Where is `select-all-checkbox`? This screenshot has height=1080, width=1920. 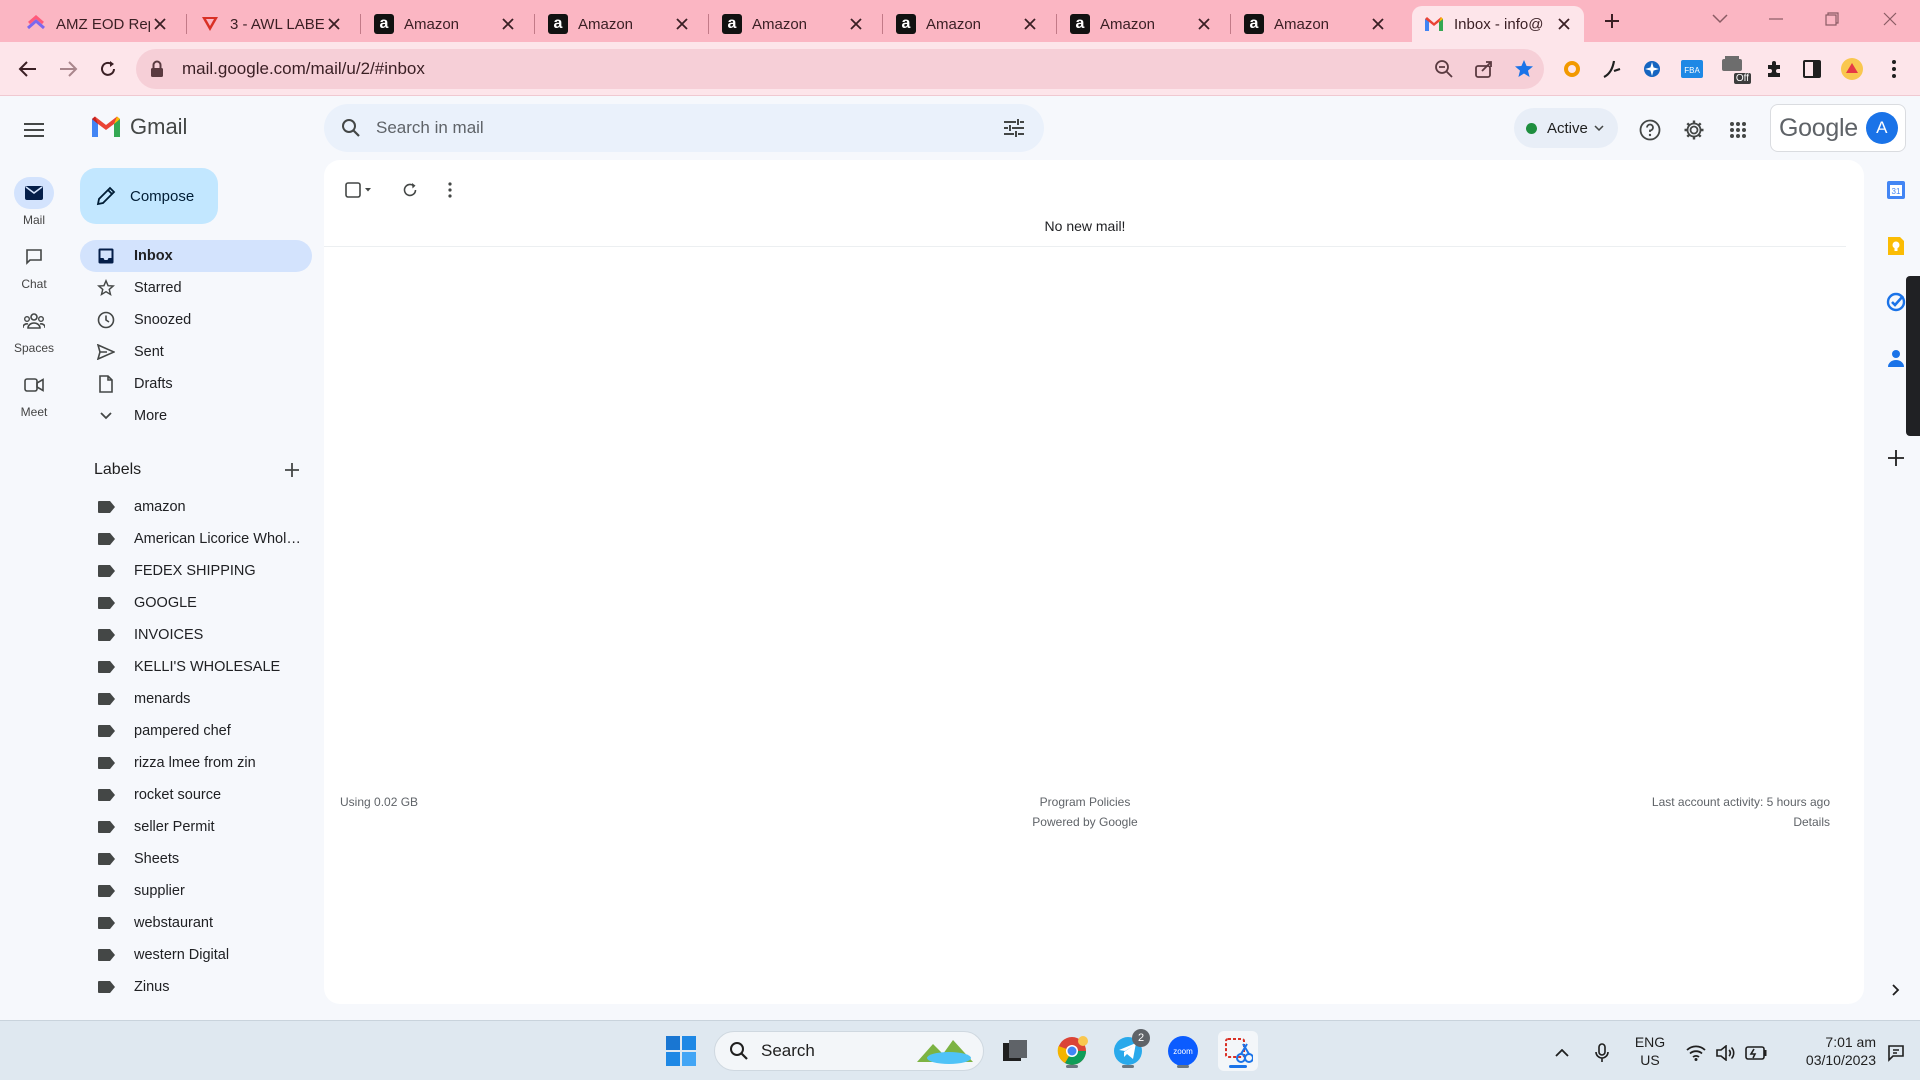 select-all-checkbox is located at coordinates (358, 190).